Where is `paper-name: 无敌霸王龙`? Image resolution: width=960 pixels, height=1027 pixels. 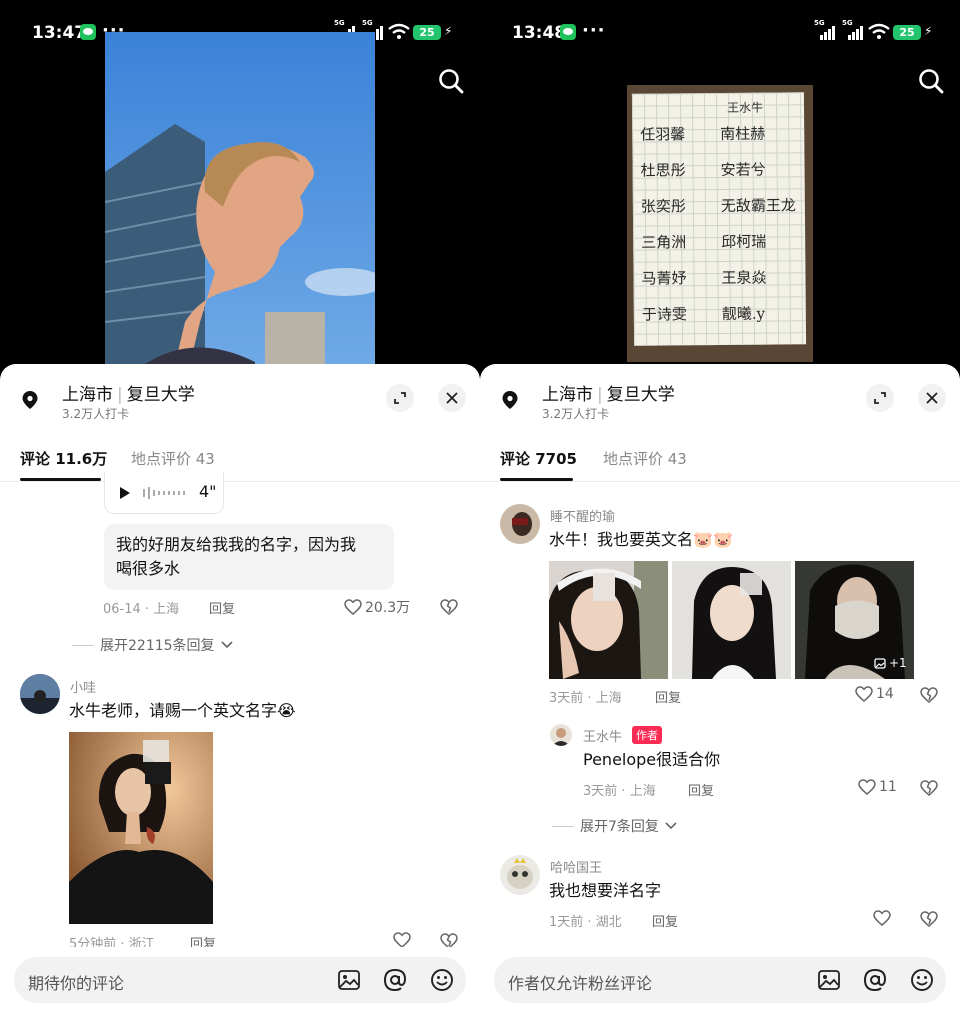
paper-name: 无敌霸王龙 is located at coordinates (758, 205).